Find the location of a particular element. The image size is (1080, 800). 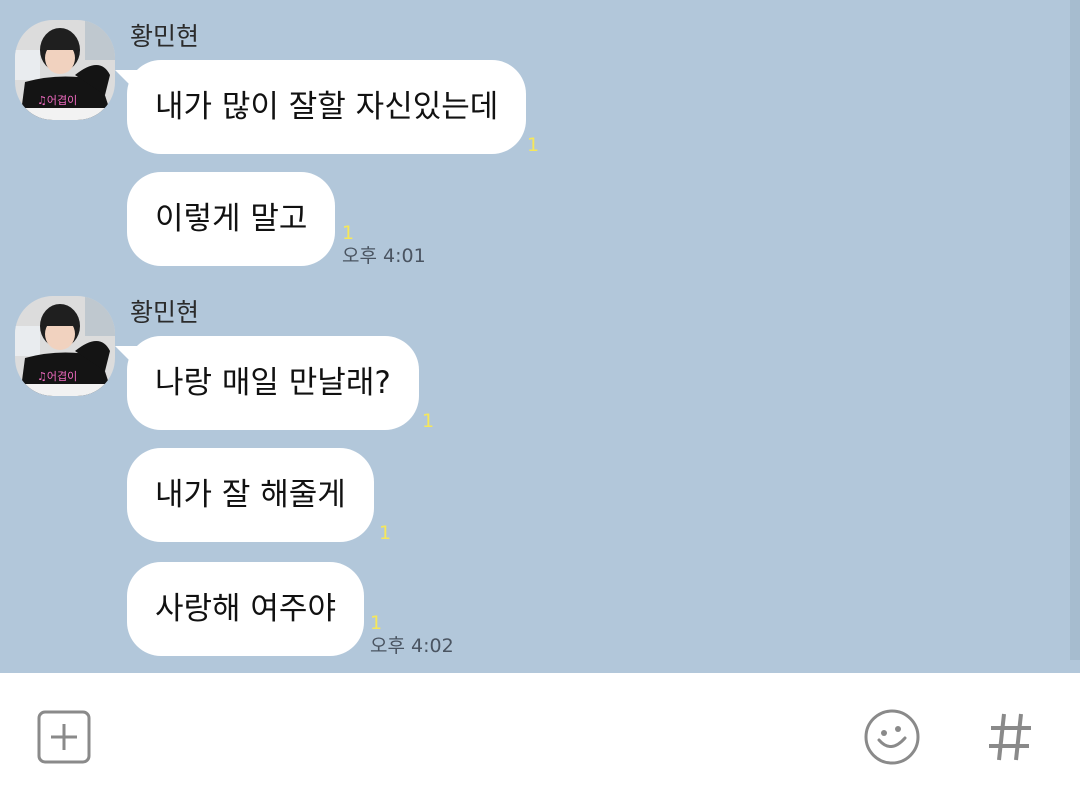

add-attachment-button is located at coordinates (64, 737).